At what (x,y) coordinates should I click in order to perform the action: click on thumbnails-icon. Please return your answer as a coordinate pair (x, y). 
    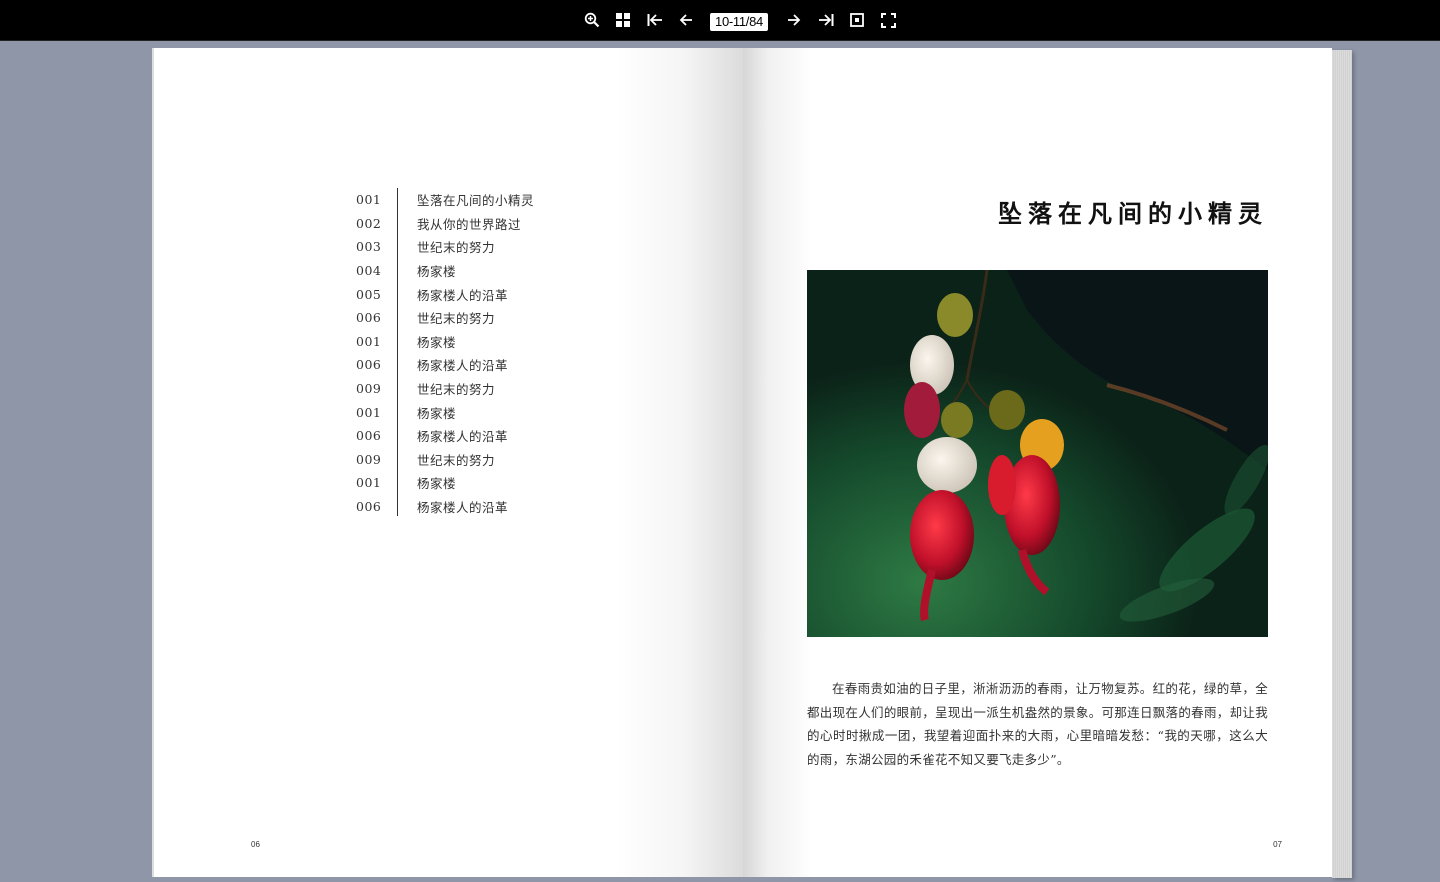
    Looking at the image, I should click on (623, 20).